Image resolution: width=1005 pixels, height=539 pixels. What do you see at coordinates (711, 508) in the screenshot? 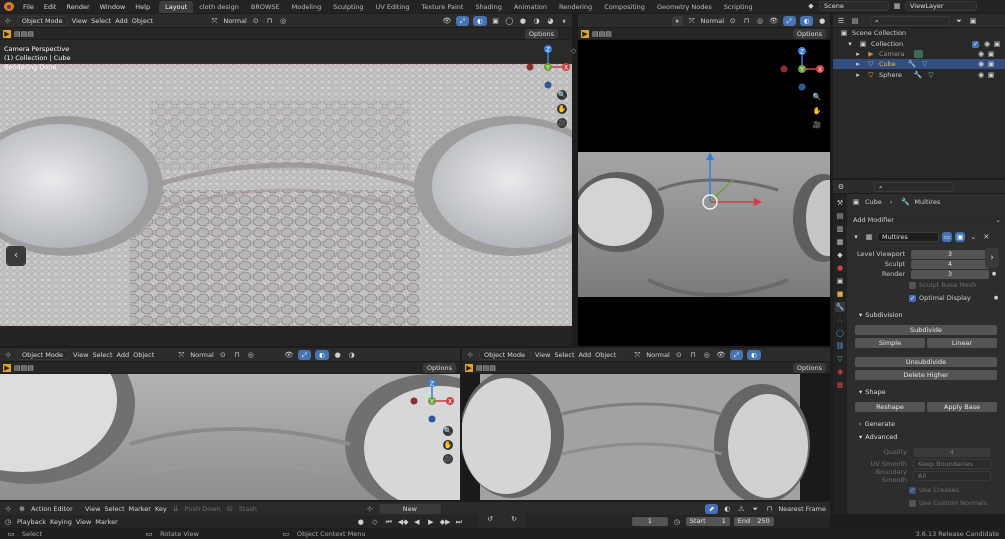
I see `only-selected-toggle: ⬈` at bounding box center [711, 508].